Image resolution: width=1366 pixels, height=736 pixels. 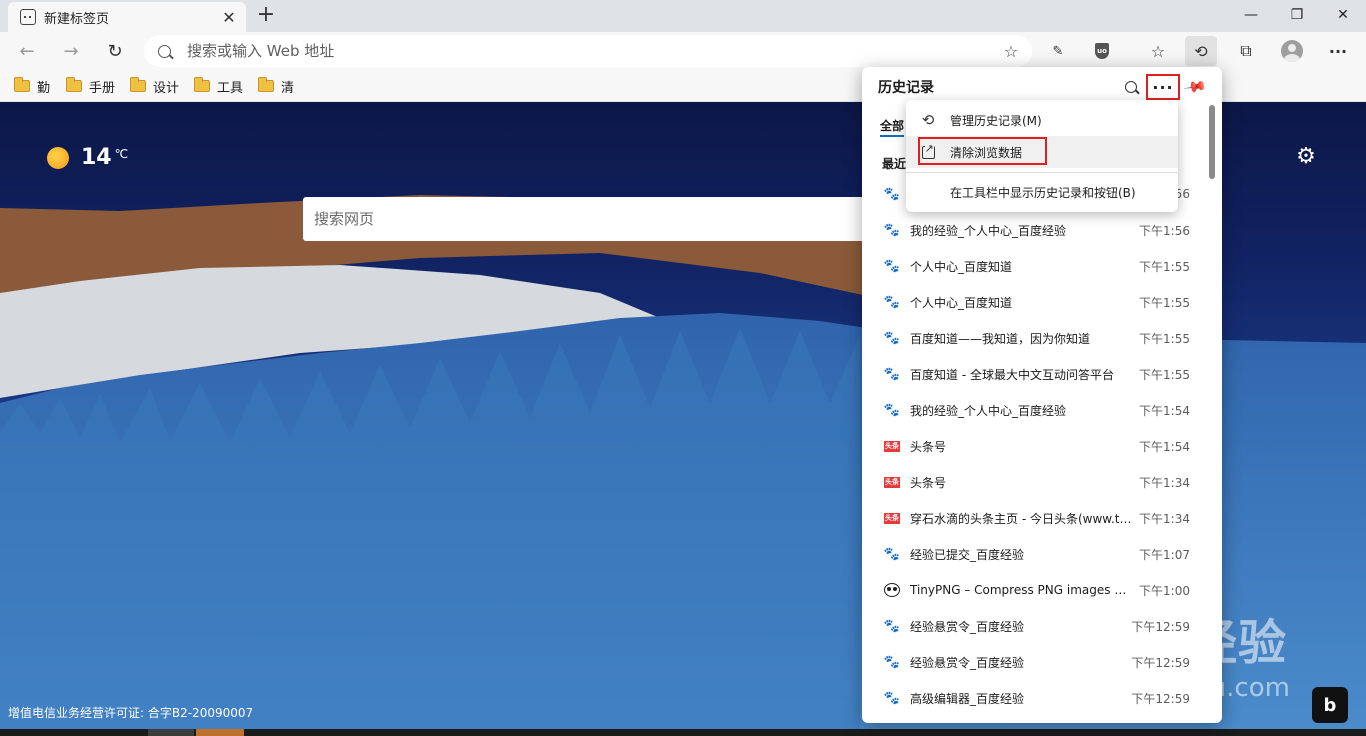 I want to click on web-search-box, so click(x=598, y=219).